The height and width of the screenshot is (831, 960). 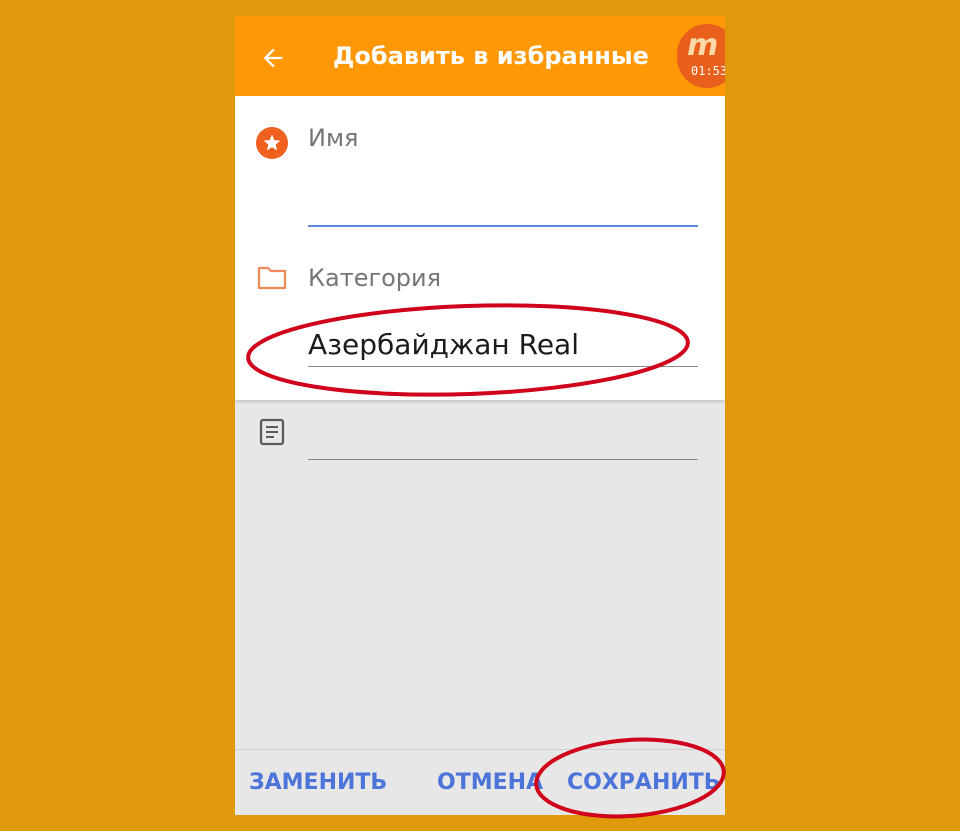 I want to click on note-input-underline, so click(x=503, y=459).